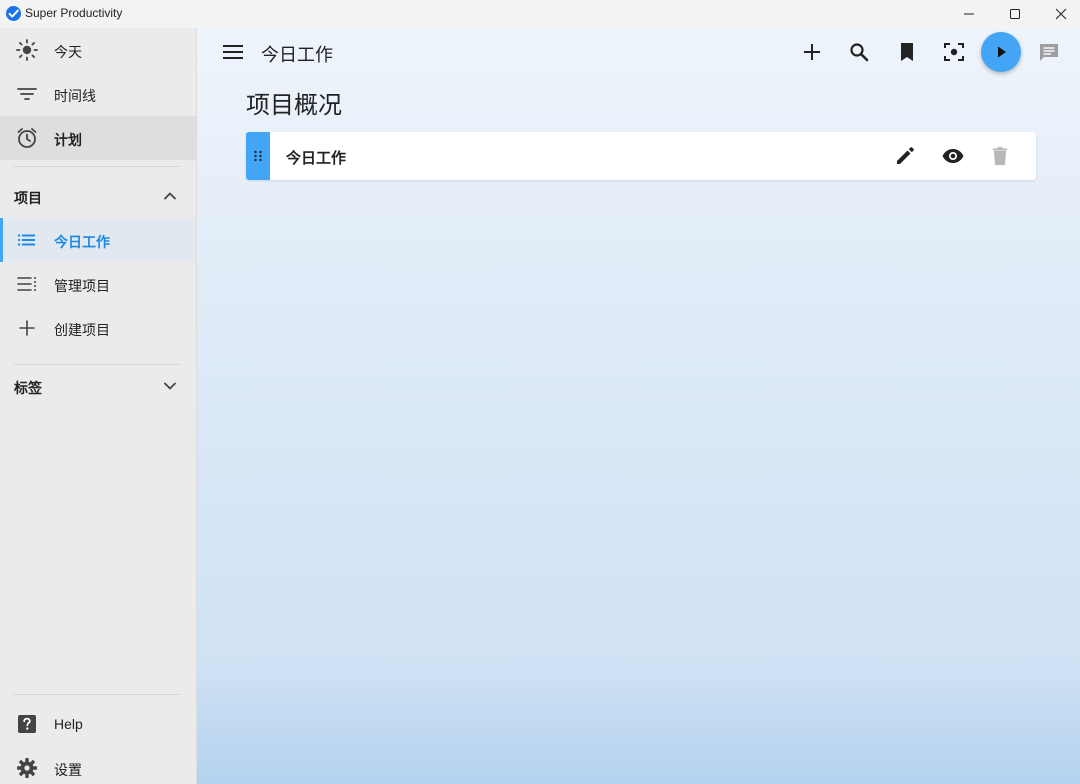 The image size is (1080, 784). I want to click on page-title: 项目概况, so click(294, 105).